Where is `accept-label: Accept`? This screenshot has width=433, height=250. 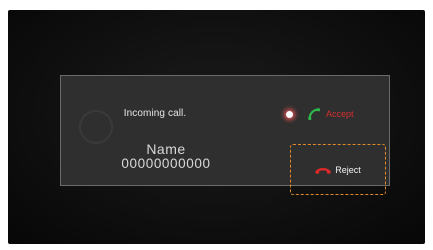
accept-label: Accept is located at coordinates (340, 114).